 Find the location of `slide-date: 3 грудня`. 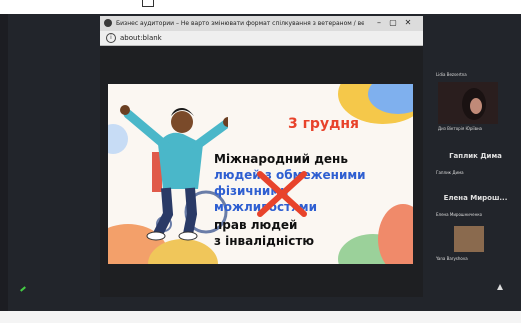

slide-date: 3 грудня is located at coordinates (324, 124).